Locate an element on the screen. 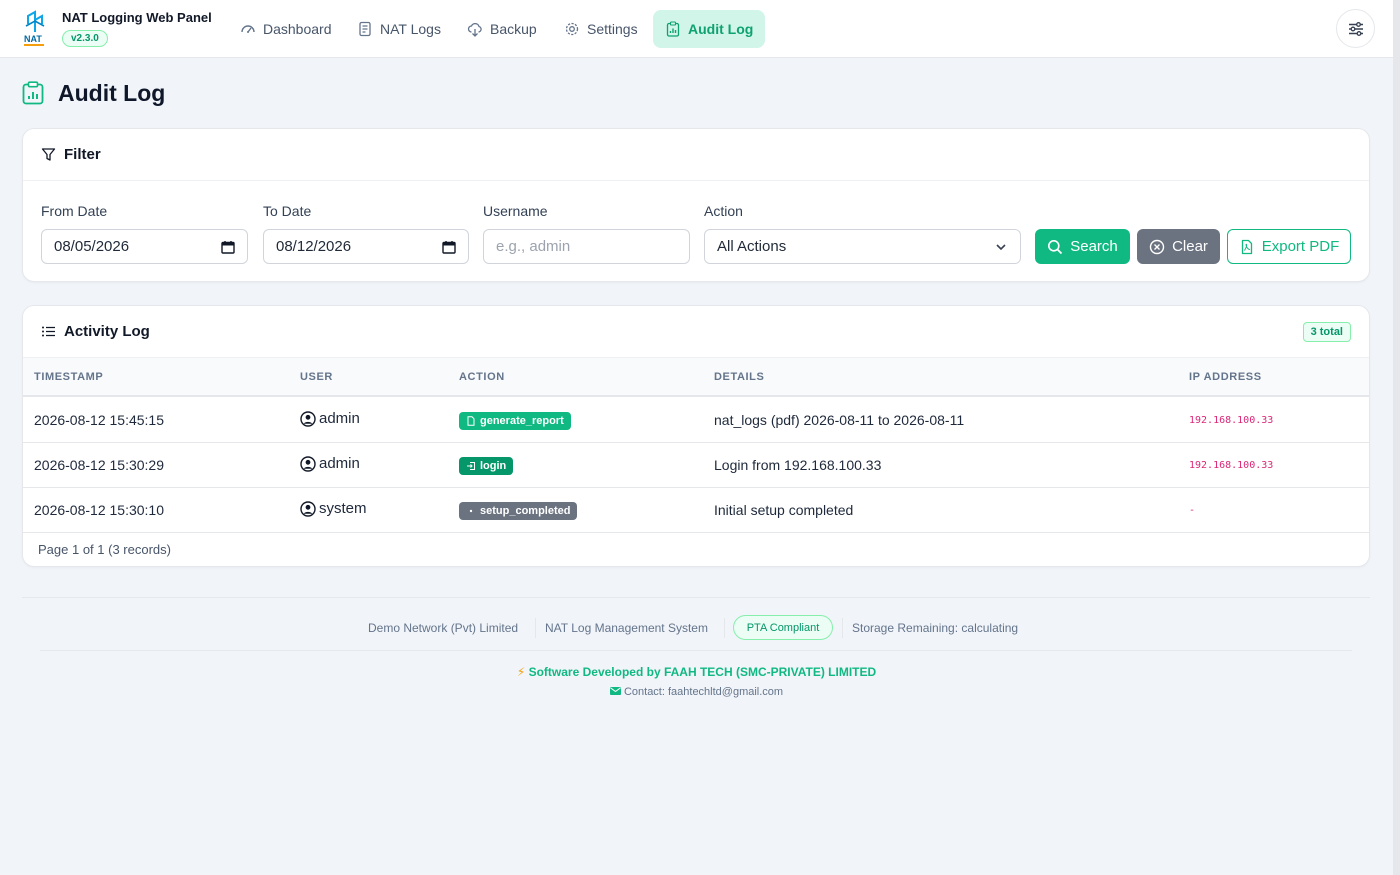  from-date-input: 08/05/2026 is located at coordinates (144, 246).